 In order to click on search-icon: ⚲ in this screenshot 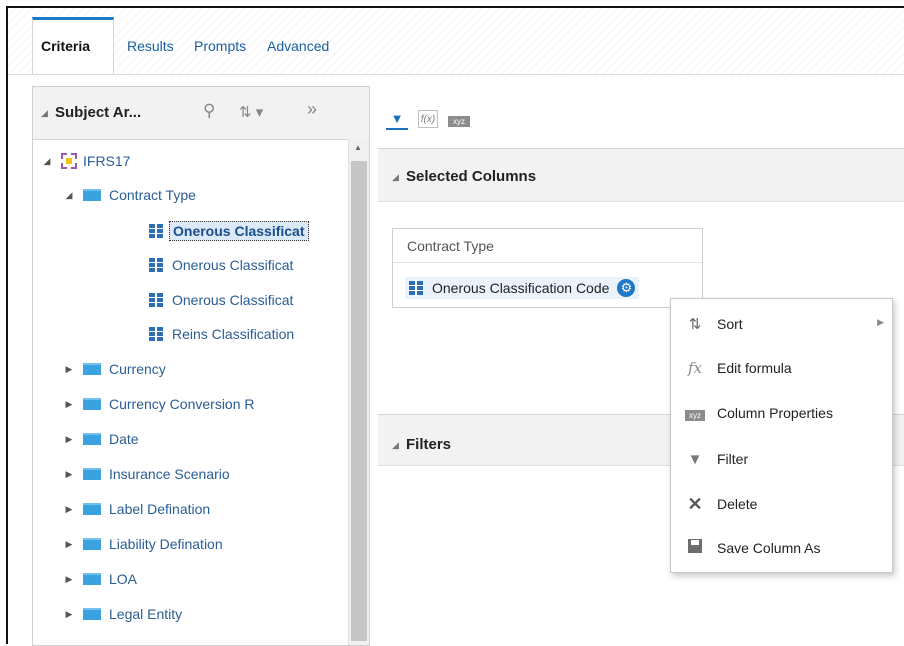, I will do `click(209, 111)`.